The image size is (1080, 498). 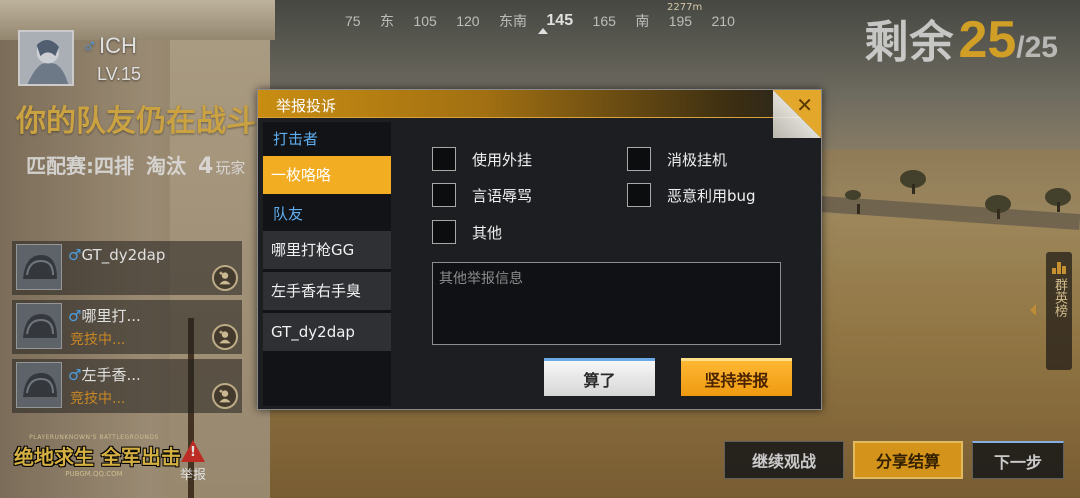 I want to click on report-target-teammate: GT_dy2dap, so click(x=327, y=332).